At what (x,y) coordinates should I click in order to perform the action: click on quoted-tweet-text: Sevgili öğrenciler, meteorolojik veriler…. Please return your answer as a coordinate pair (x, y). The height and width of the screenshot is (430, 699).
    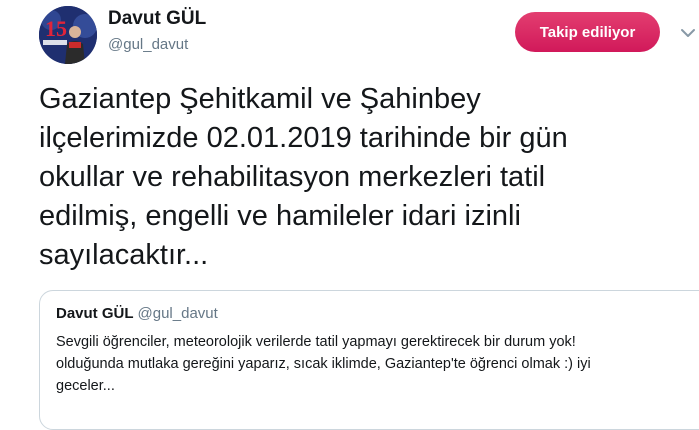
    Looking at the image, I should click on (376, 364).